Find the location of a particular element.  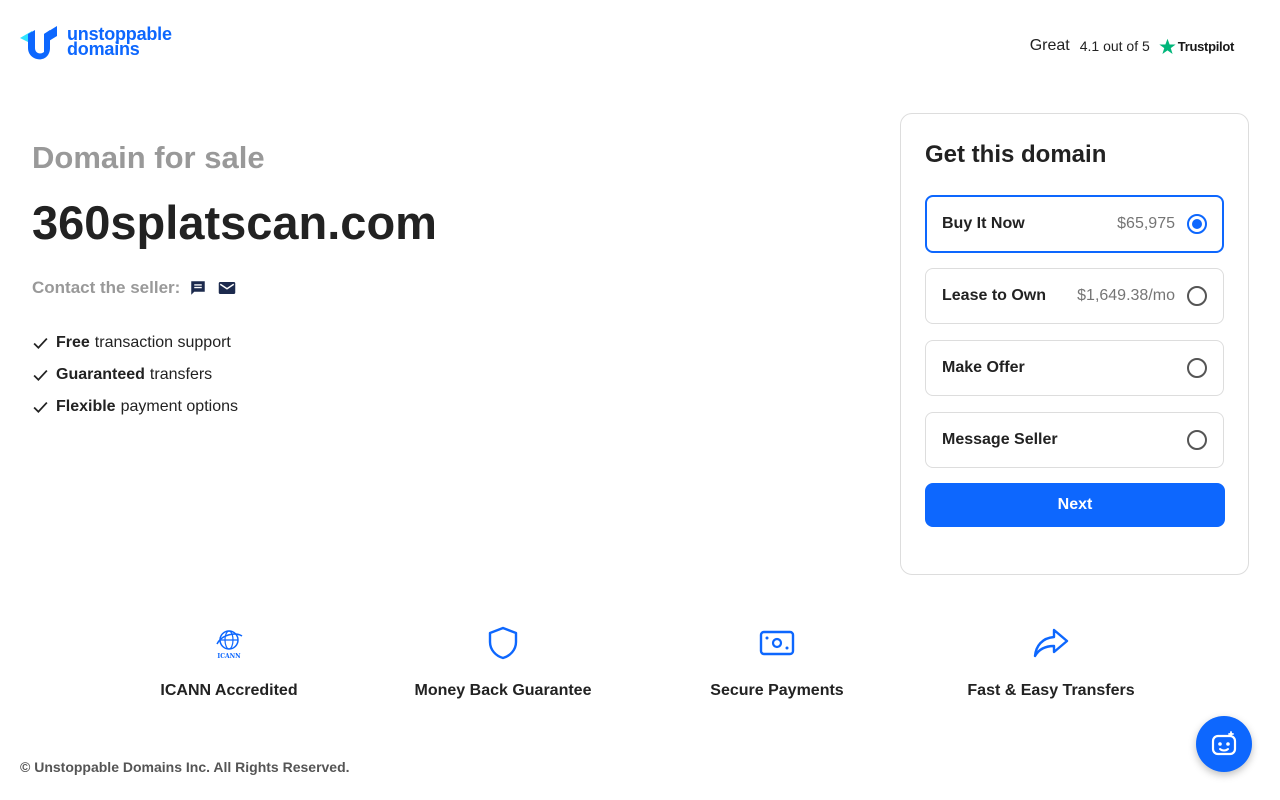

unstoppable-logo-icon is located at coordinates (38, 43).